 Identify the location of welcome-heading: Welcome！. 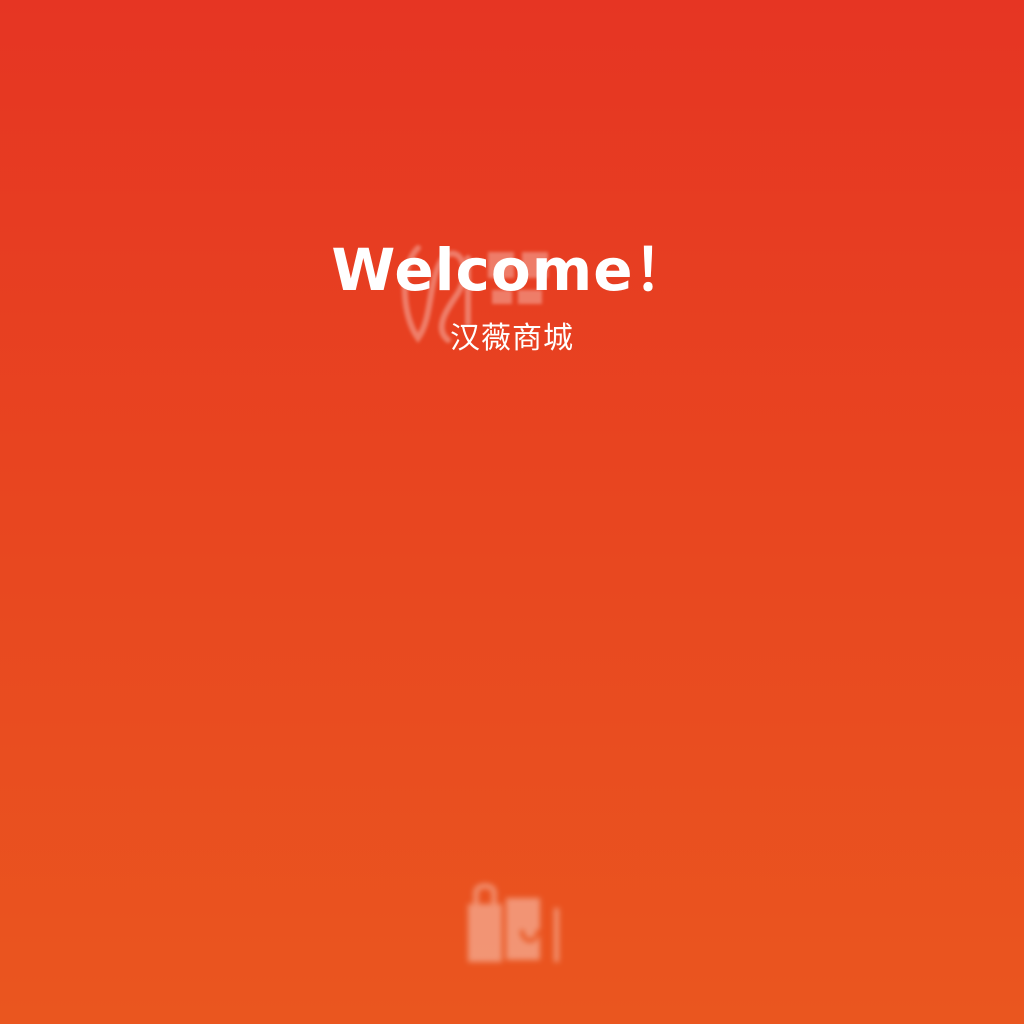
(512, 270).